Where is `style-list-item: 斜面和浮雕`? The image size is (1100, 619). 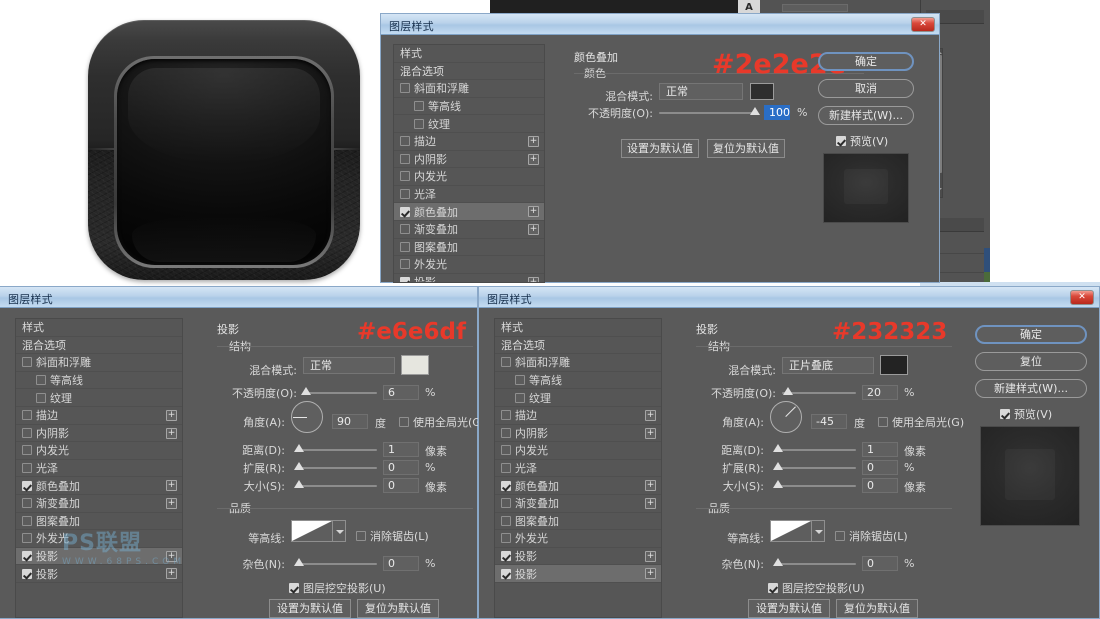 style-list-item: 斜面和浮雕 is located at coordinates (469, 89).